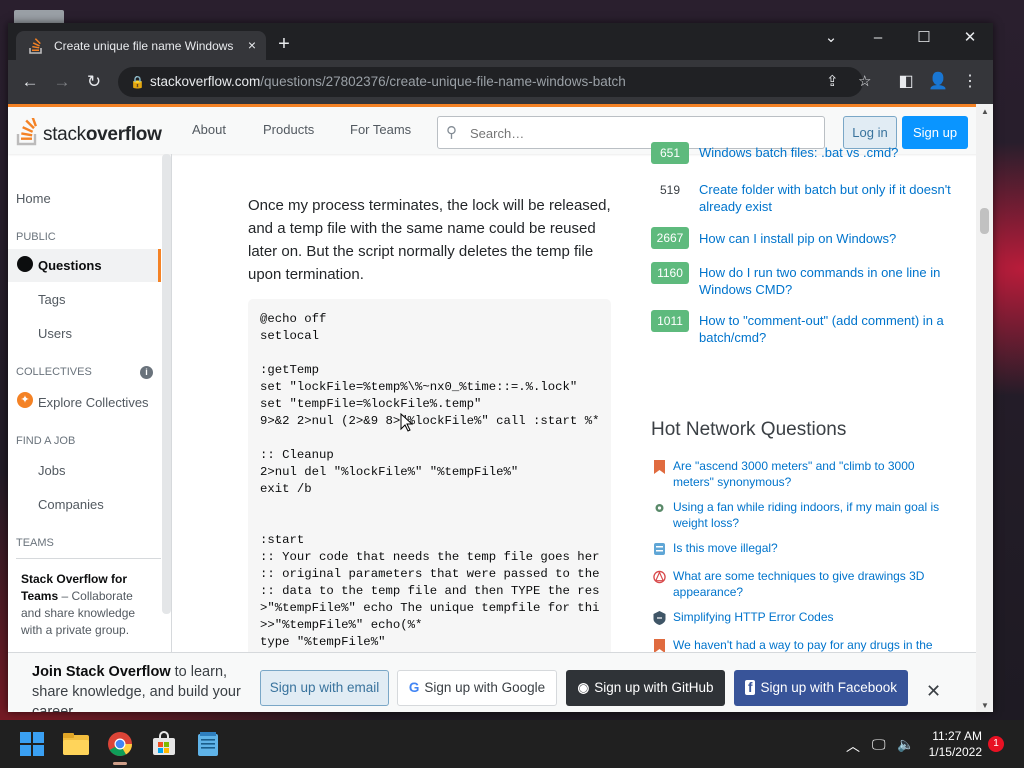 This screenshot has width=1024, height=768. What do you see at coordinates (252, 45) in the screenshot?
I see `tab-close-icon: ×` at bounding box center [252, 45].